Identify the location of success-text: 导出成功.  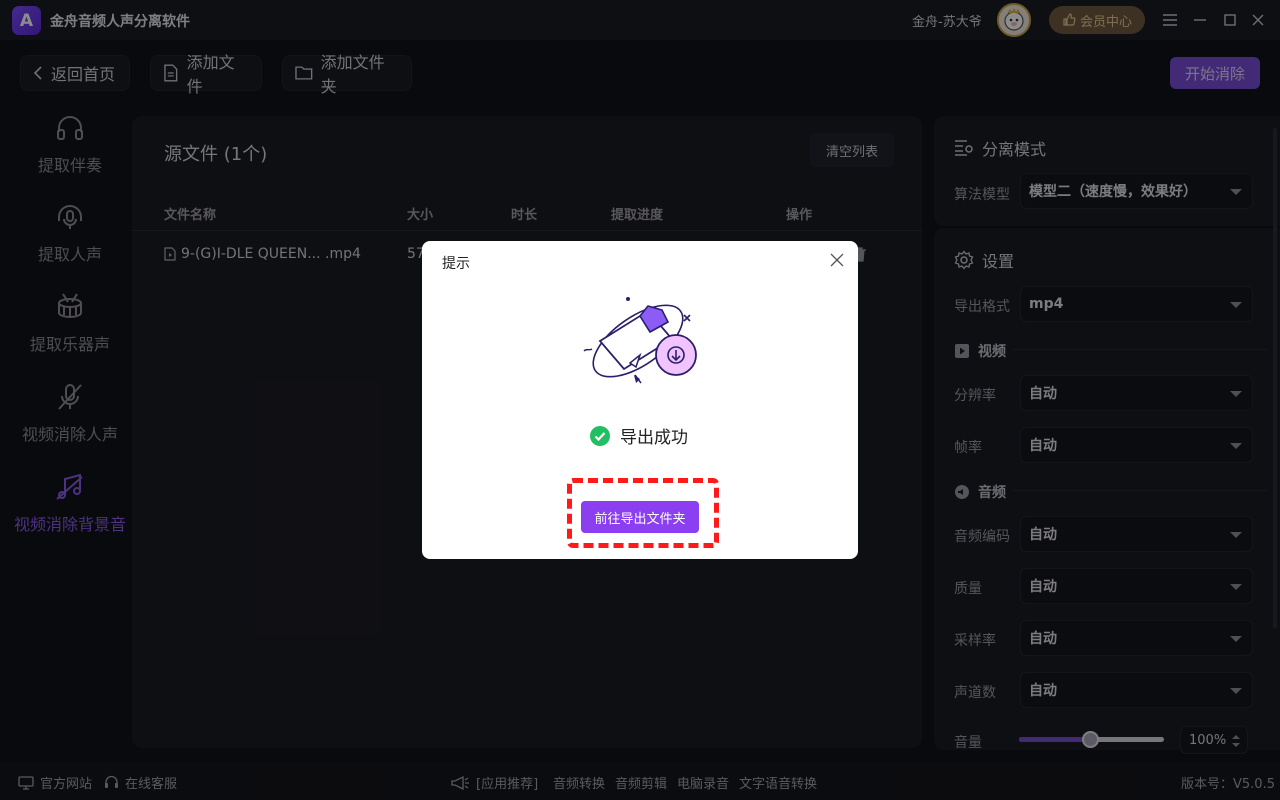
(654, 438).